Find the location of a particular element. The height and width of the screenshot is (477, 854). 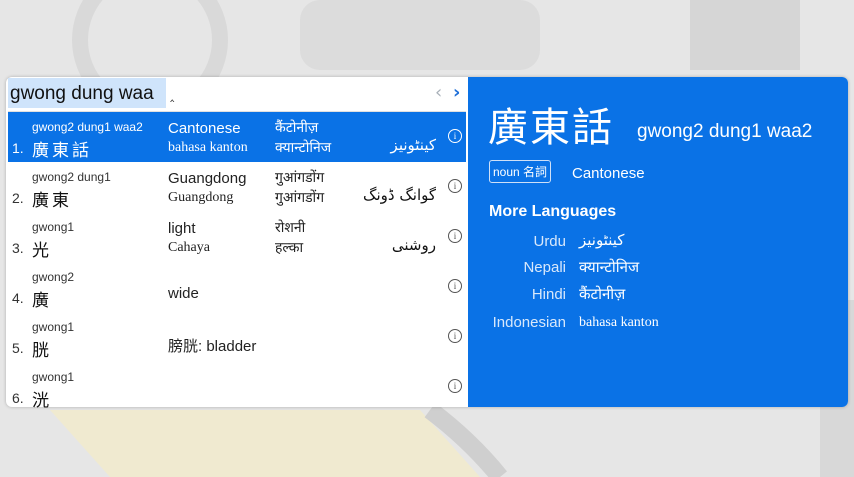

result-nepali: हल्का is located at coordinates (289, 248).